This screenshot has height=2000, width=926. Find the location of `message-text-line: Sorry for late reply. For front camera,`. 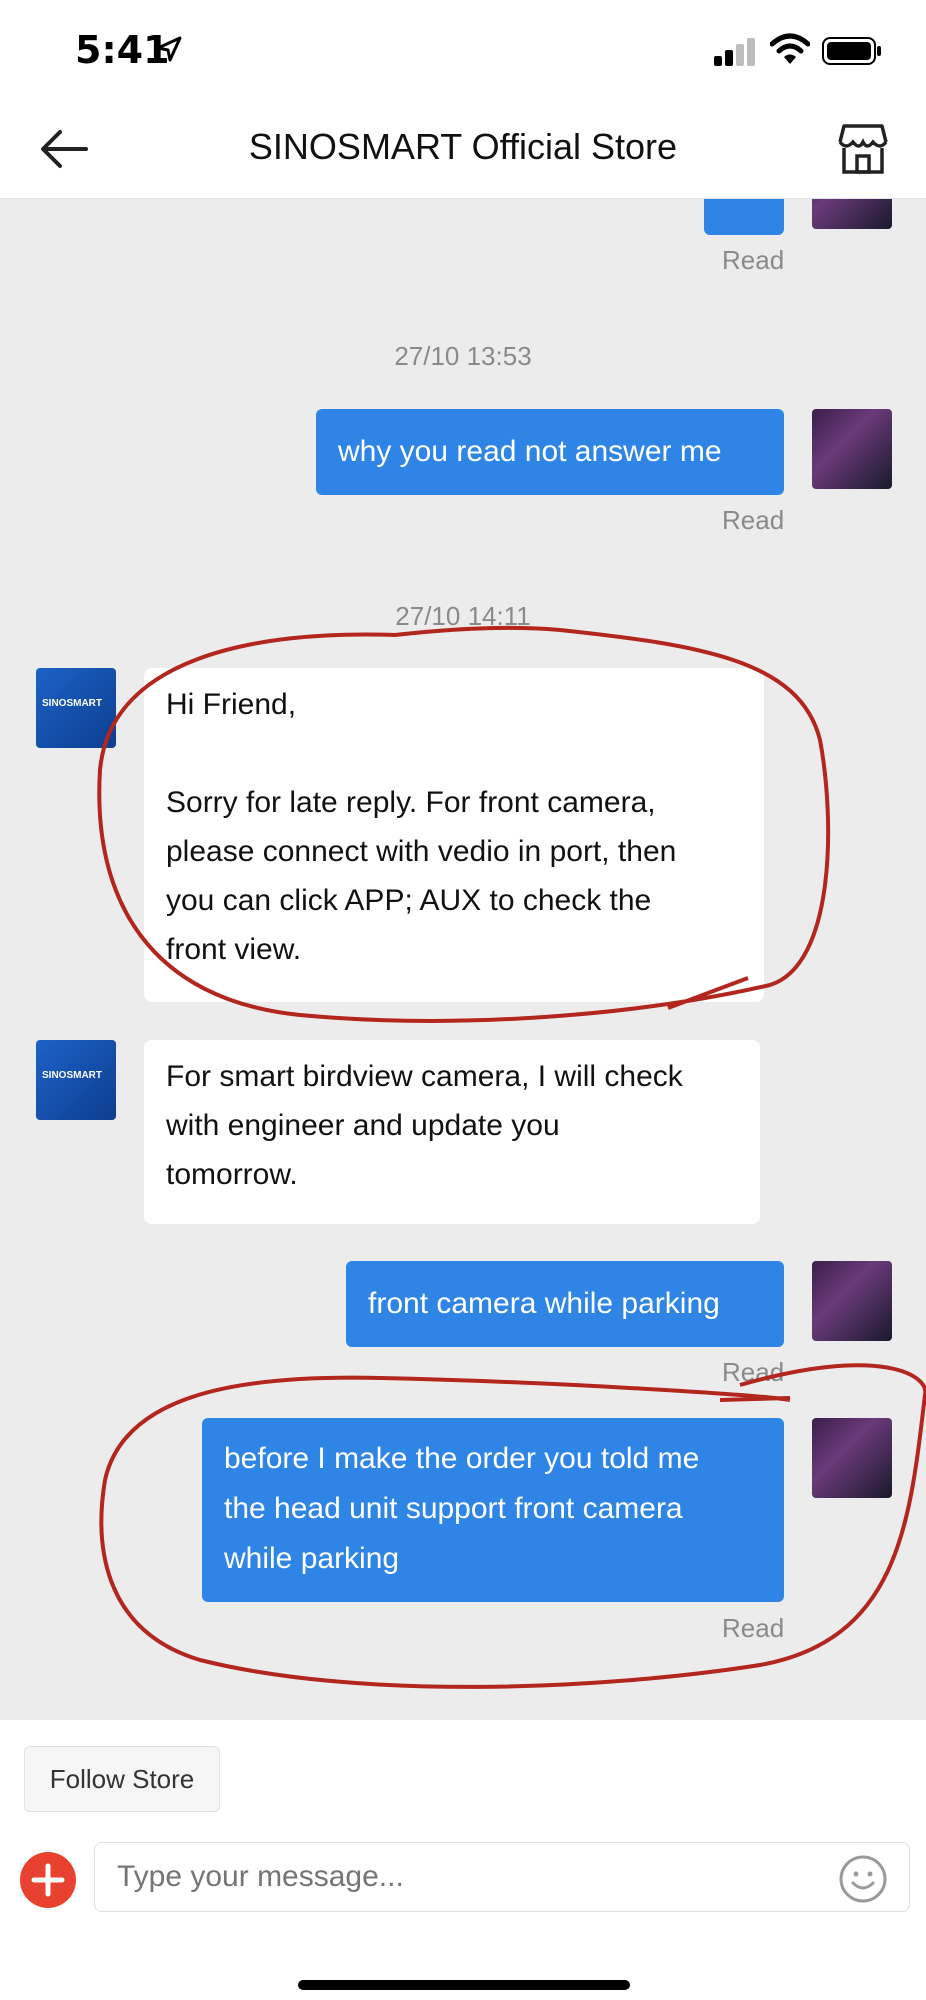

message-text-line: Sorry for late reply. For front camera, is located at coordinates (411, 802).